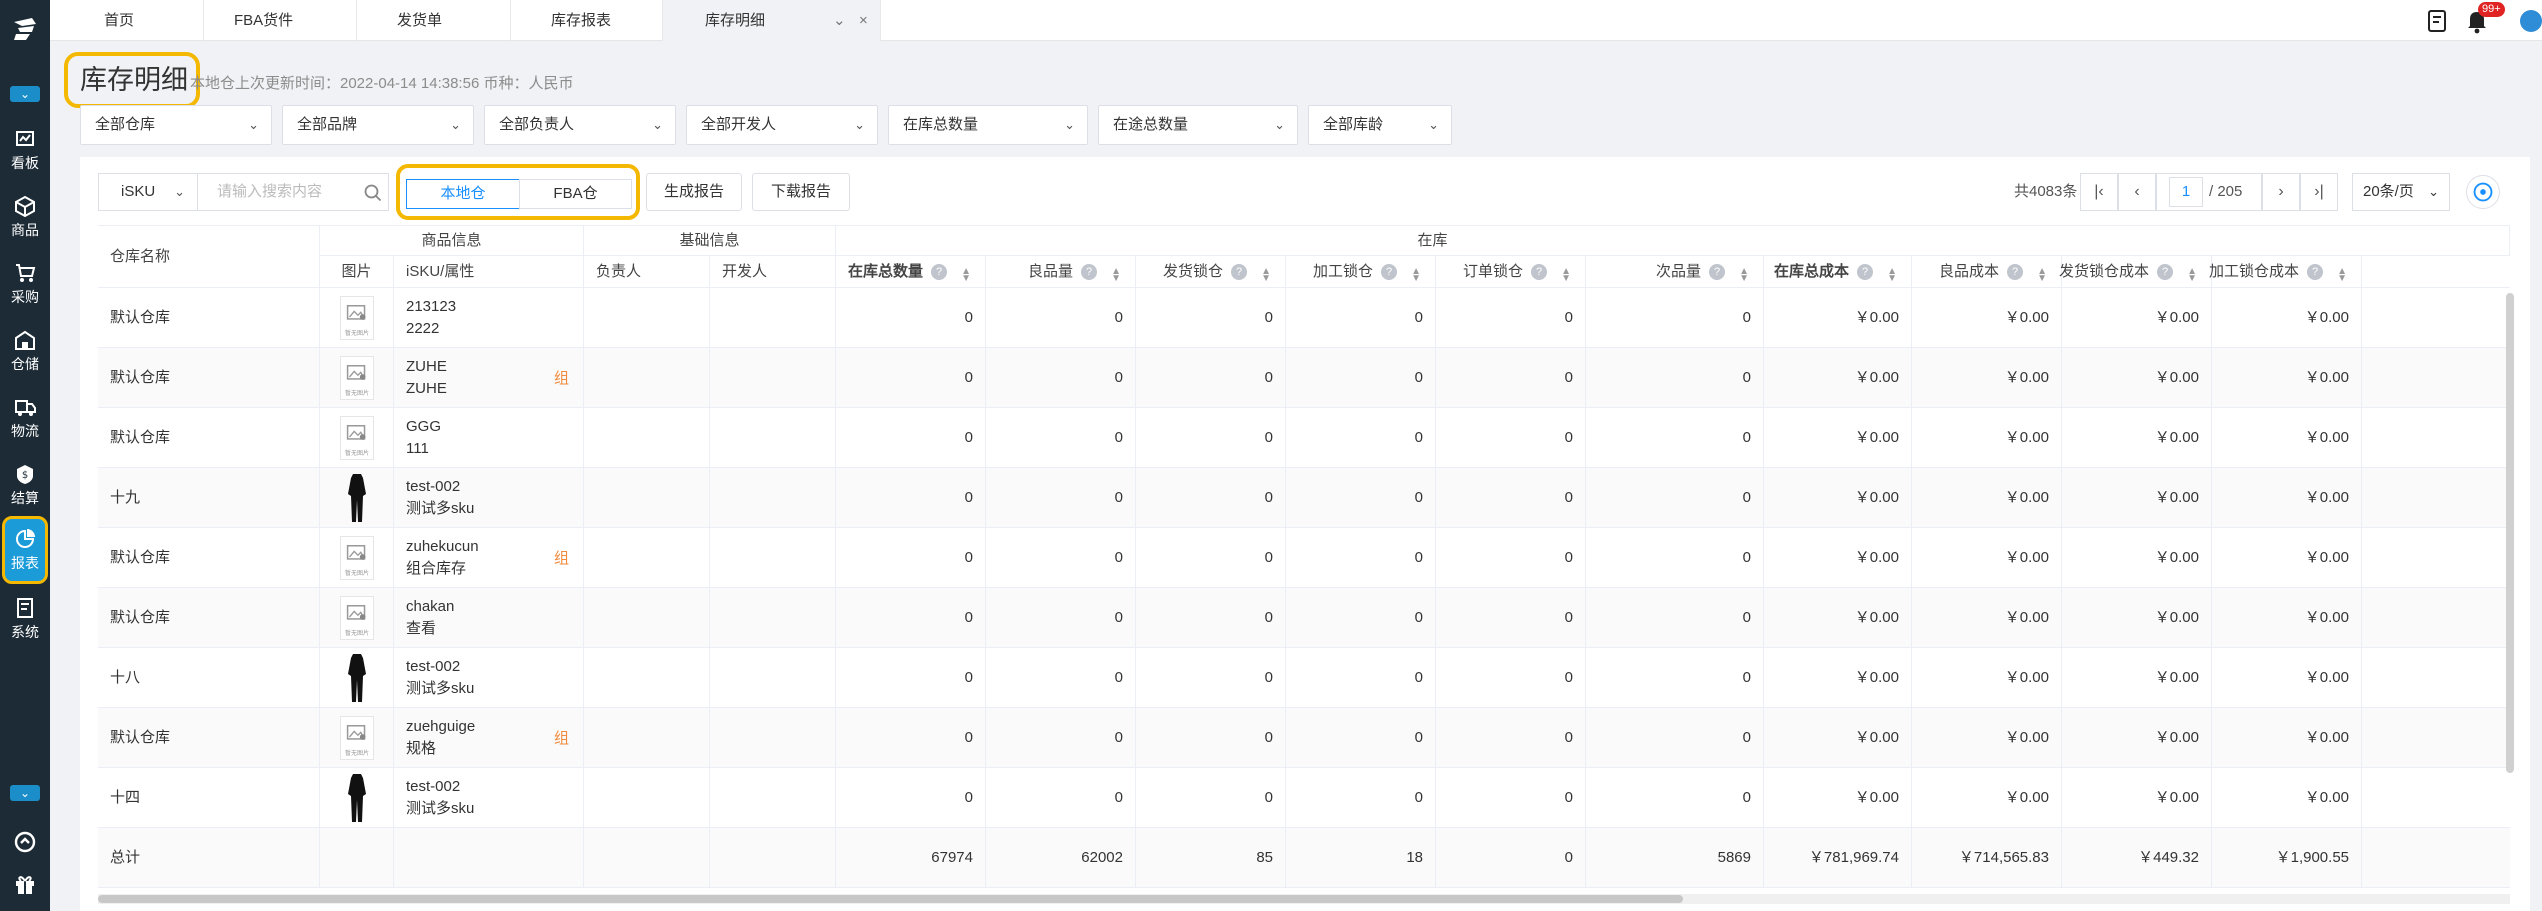 The width and height of the screenshot is (2542, 911). What do you see at coordinates (580, 125) in the screenshot?
I see `owner-filter: 全部负责人 ⌄` at bounding box center [580, 125].